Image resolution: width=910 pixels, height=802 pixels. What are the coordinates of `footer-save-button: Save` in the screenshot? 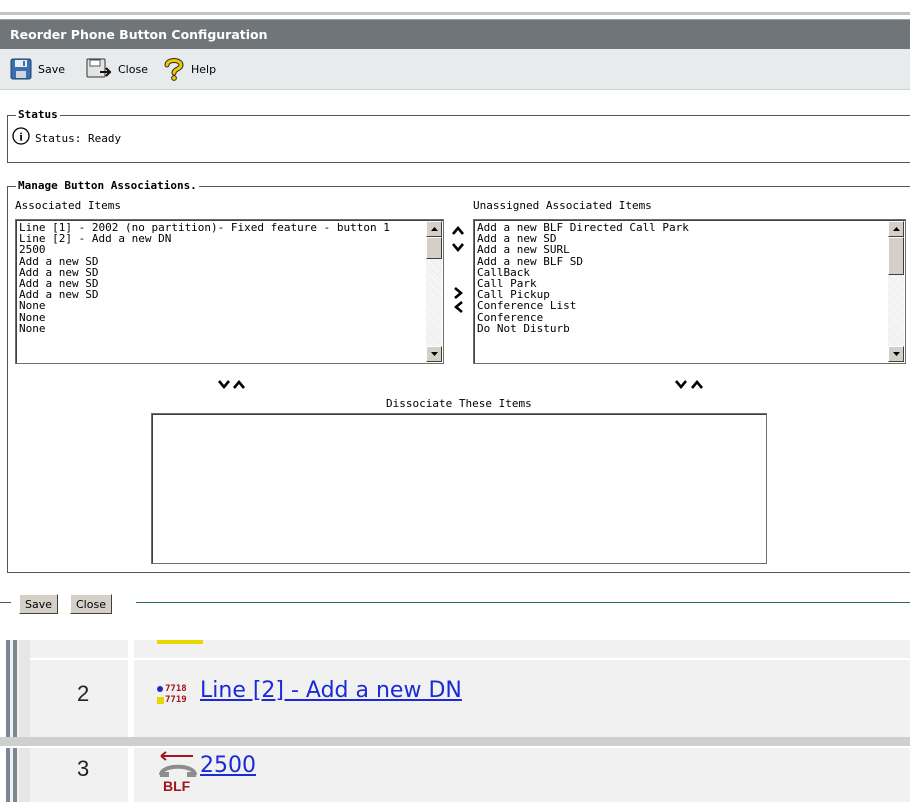 It's located at (39, 604).